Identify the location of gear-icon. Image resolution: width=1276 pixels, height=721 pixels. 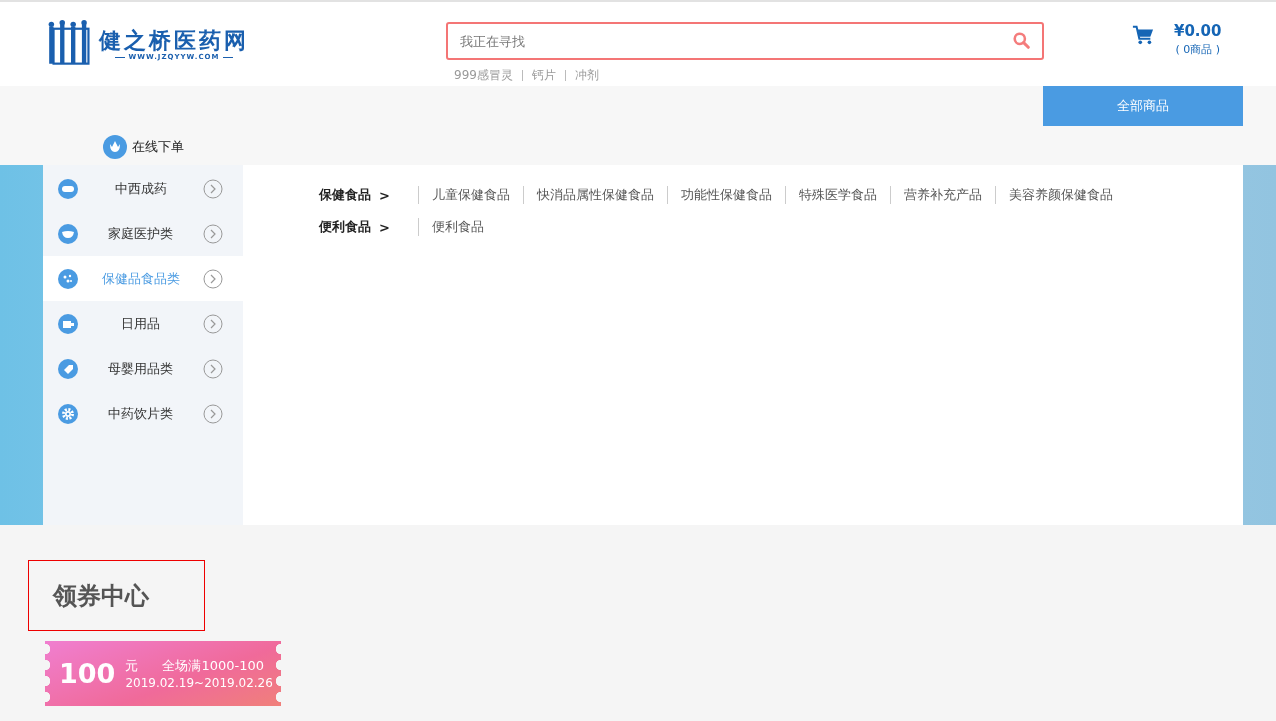
(68, 413).